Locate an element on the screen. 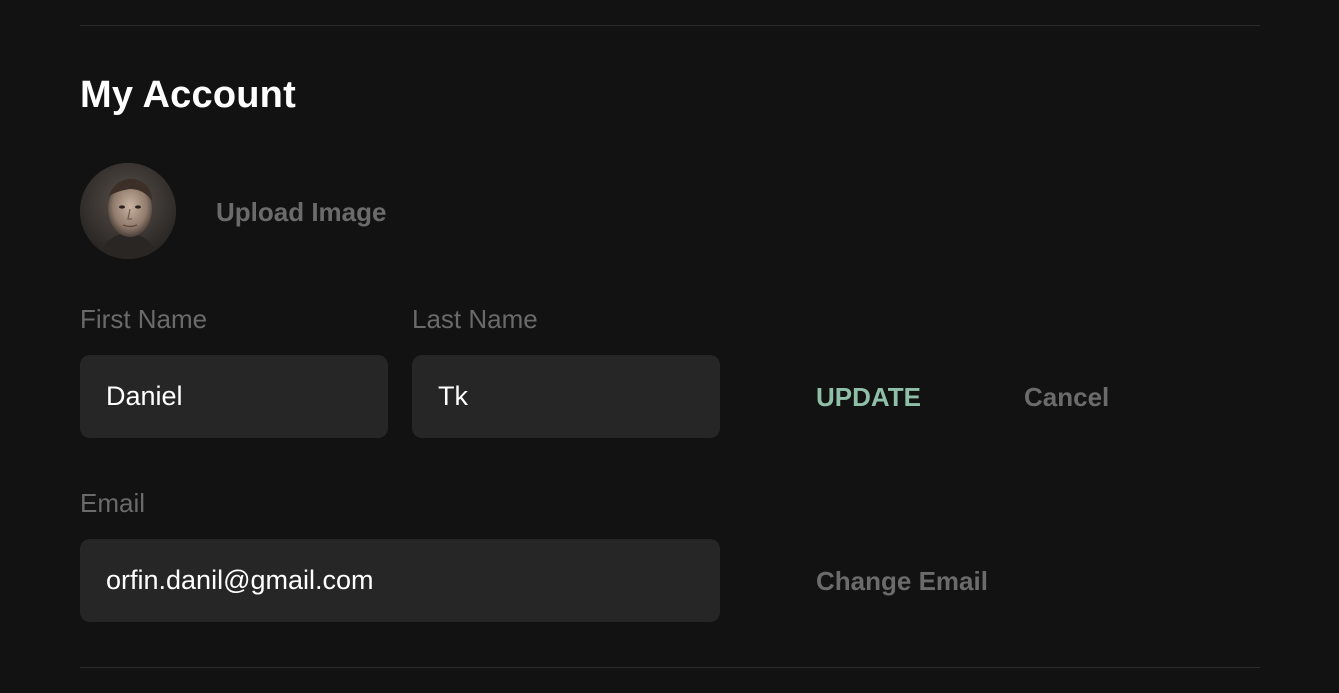 The image size is (1339, 693). last-name-label: Last Name is located at coordinates (475, 319).